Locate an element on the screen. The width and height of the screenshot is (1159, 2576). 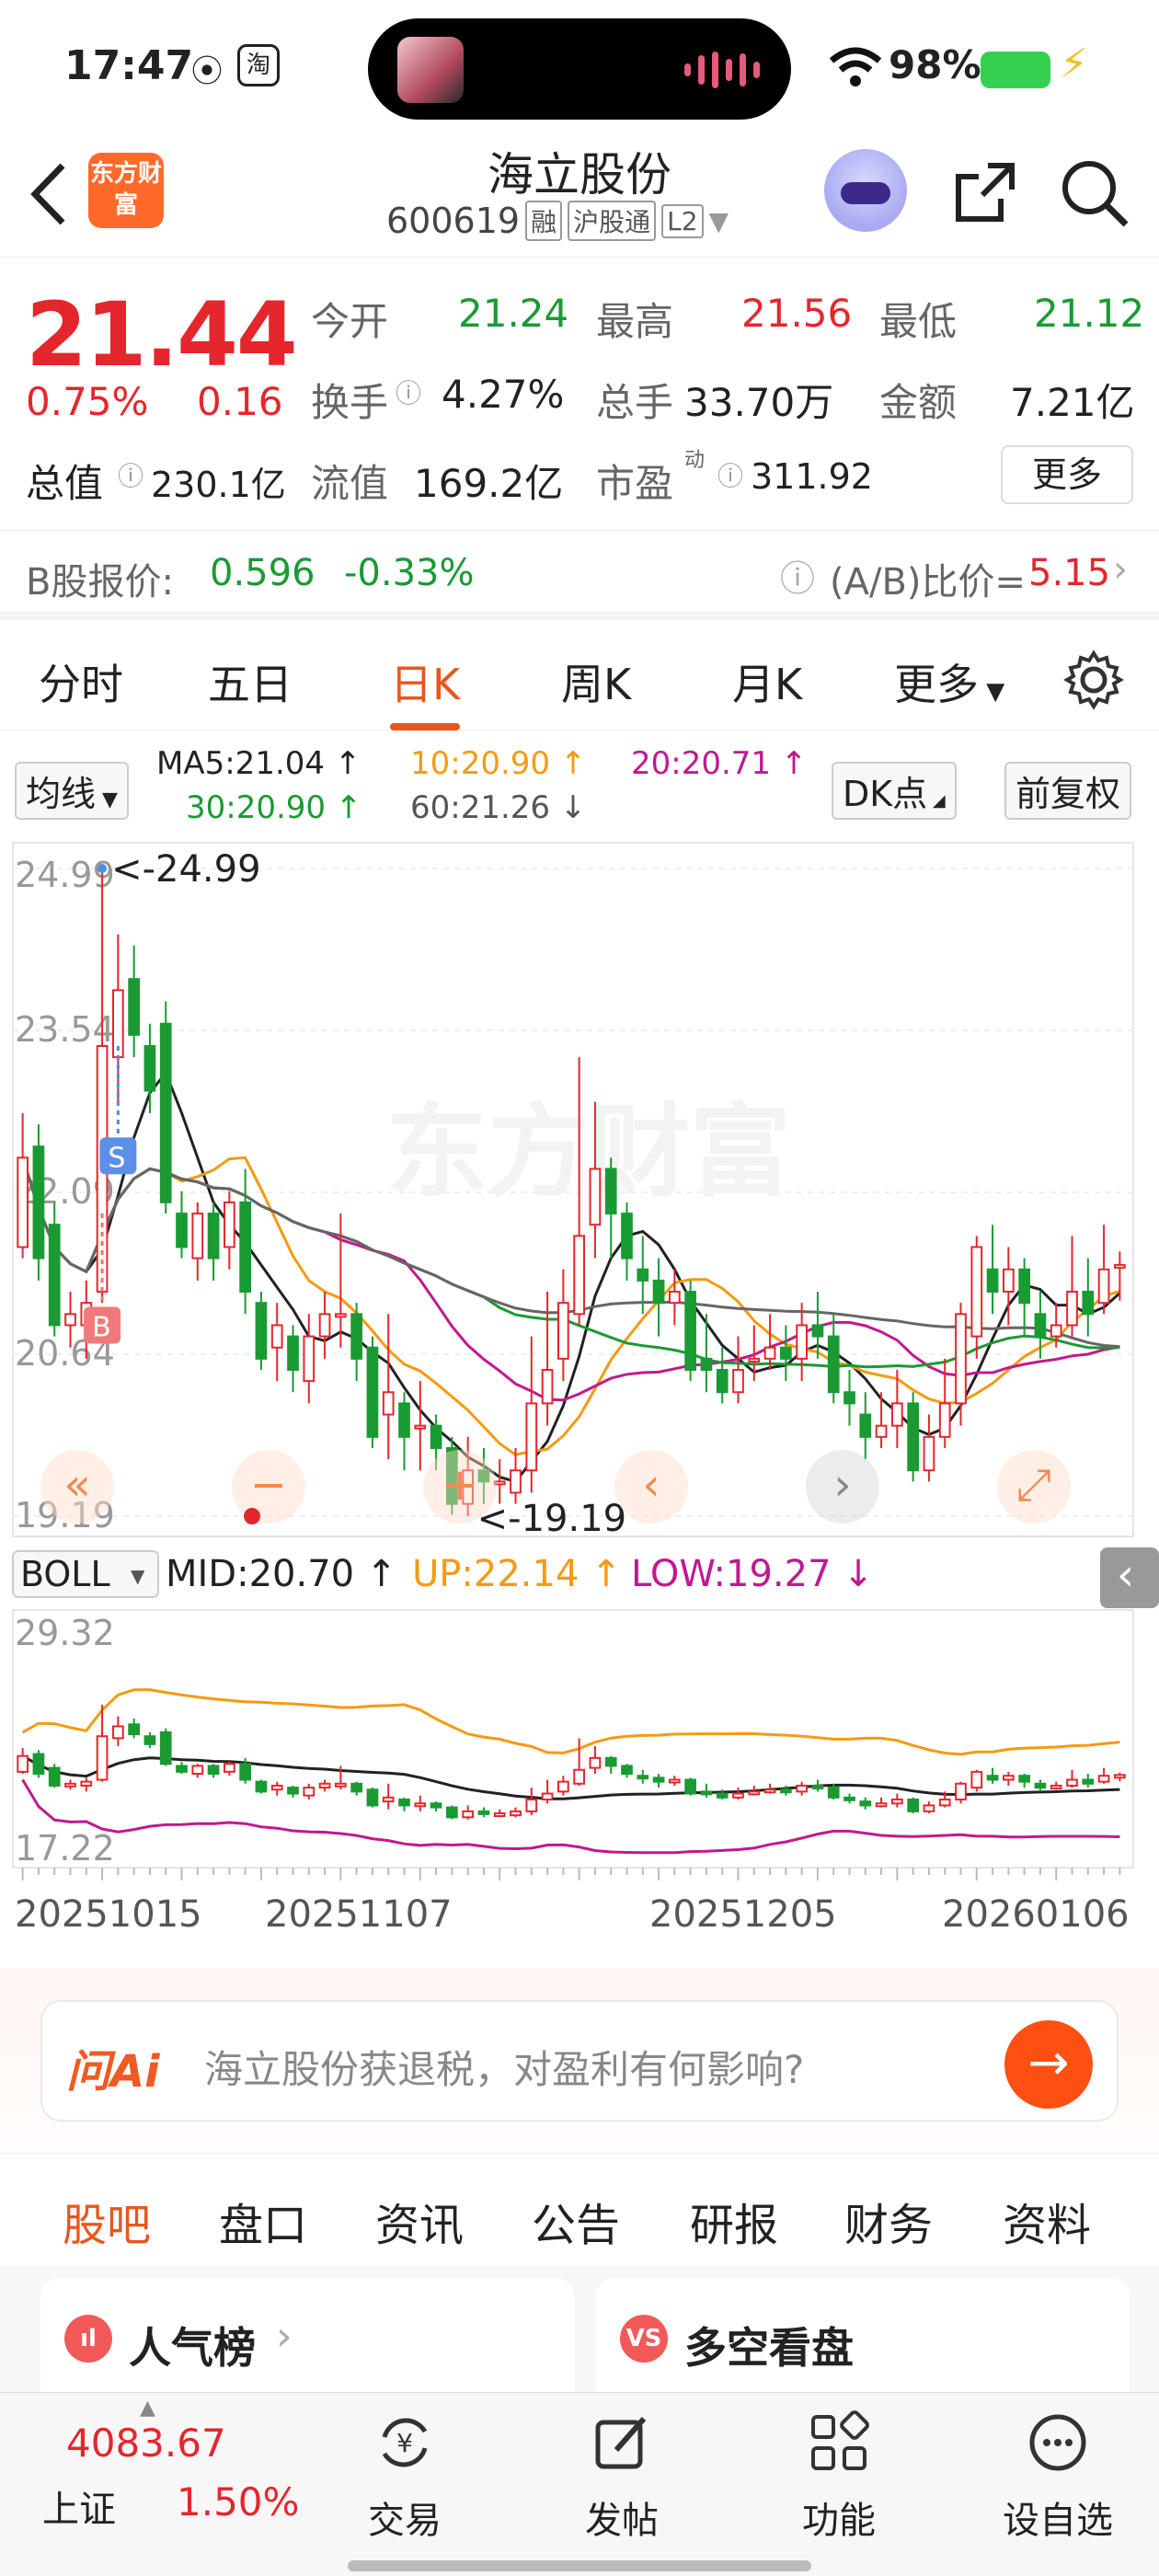
tab-five-day: 五日 is located at coordinates (250, 681).